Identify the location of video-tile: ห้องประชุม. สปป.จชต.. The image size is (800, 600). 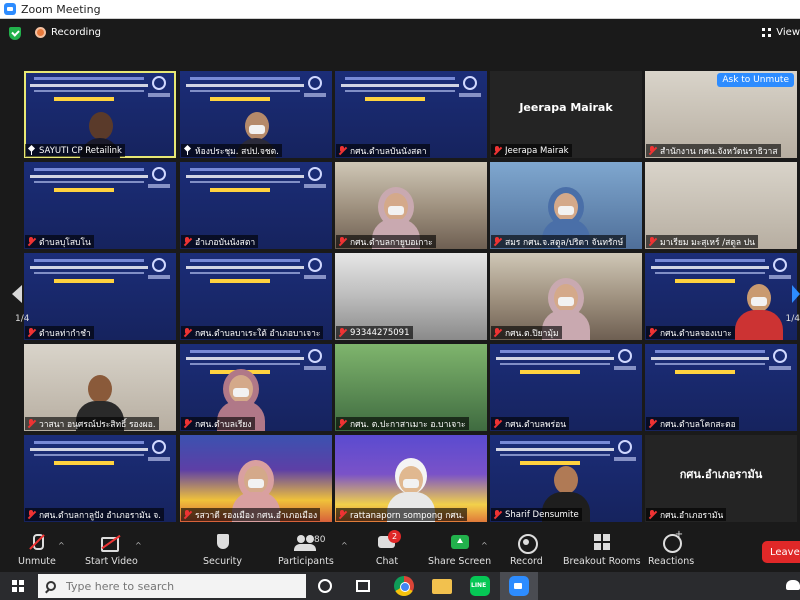
(256, 114).